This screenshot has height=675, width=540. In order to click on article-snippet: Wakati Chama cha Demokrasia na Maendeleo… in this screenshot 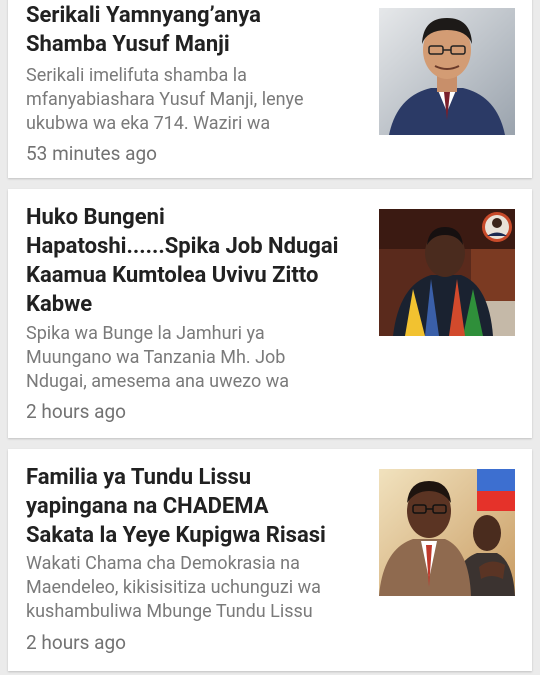, I will do `click(173, 587)`.